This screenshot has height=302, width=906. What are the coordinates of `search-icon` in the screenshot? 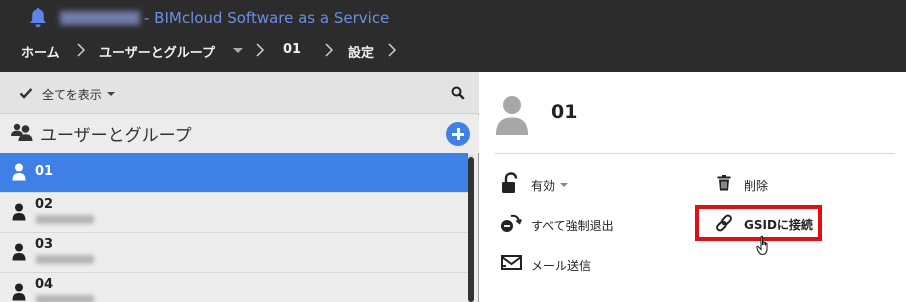 It's located at (458, 93).